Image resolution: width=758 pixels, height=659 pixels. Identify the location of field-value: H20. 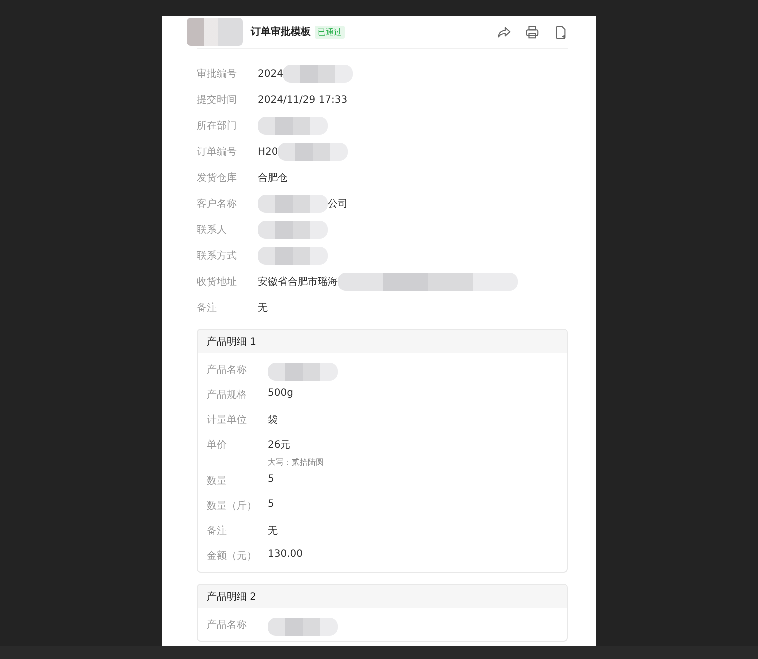
(268, 152).